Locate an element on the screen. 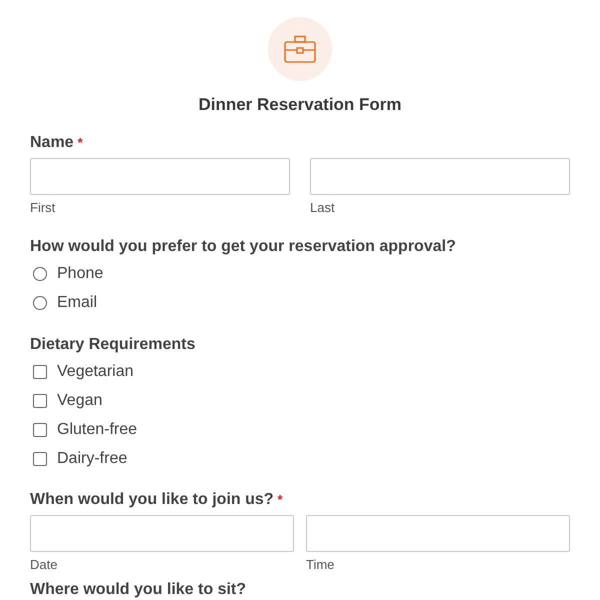 This screenshot has height=600, width=600. field-sublabel: Time is located at coordinates (320, 565).